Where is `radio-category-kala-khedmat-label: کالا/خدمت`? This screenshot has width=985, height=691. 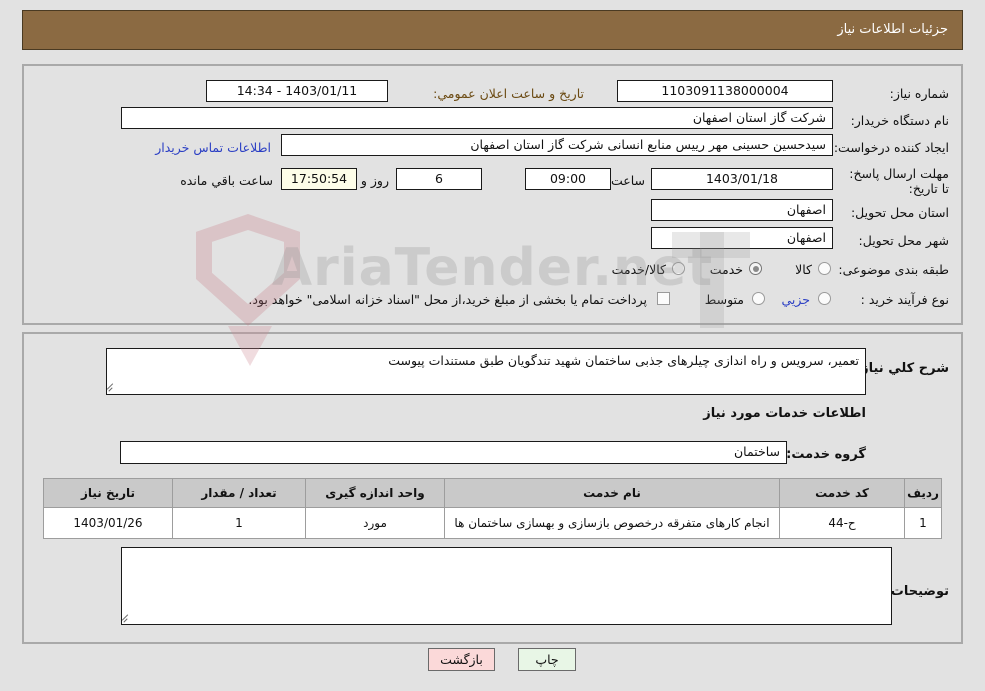
radio-category-kala-khedmat-label: کالا/خدمت is located at coordinates (638, 269).